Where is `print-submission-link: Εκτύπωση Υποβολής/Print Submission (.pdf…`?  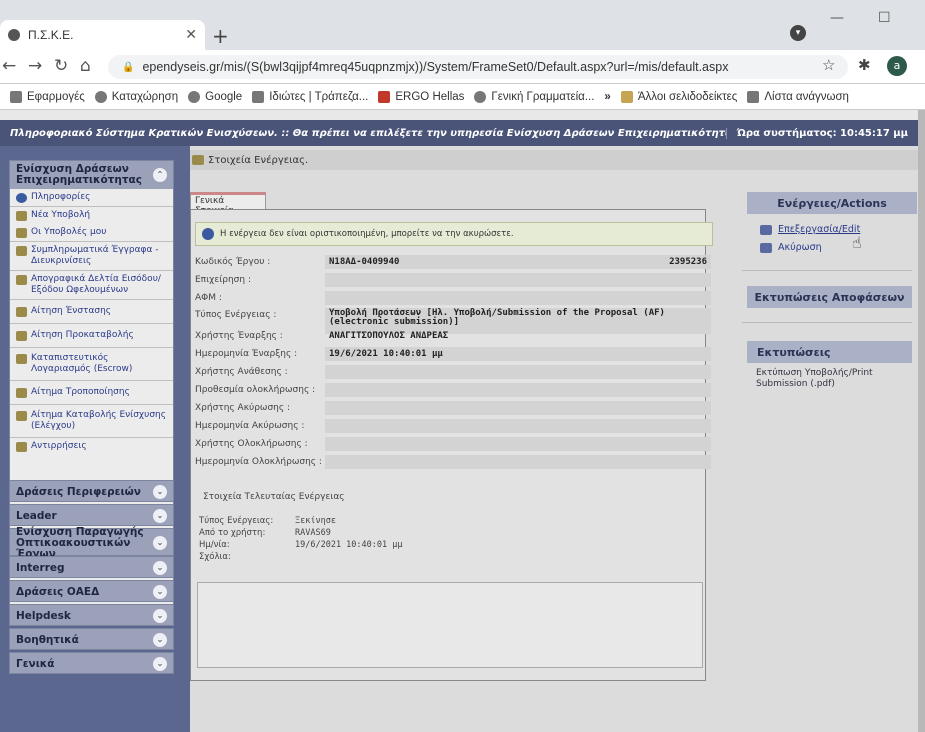 print-submission-link: Εκτύπωση Υποβολής/Print Submission (.pdf… is located at coordinates (814, 379).